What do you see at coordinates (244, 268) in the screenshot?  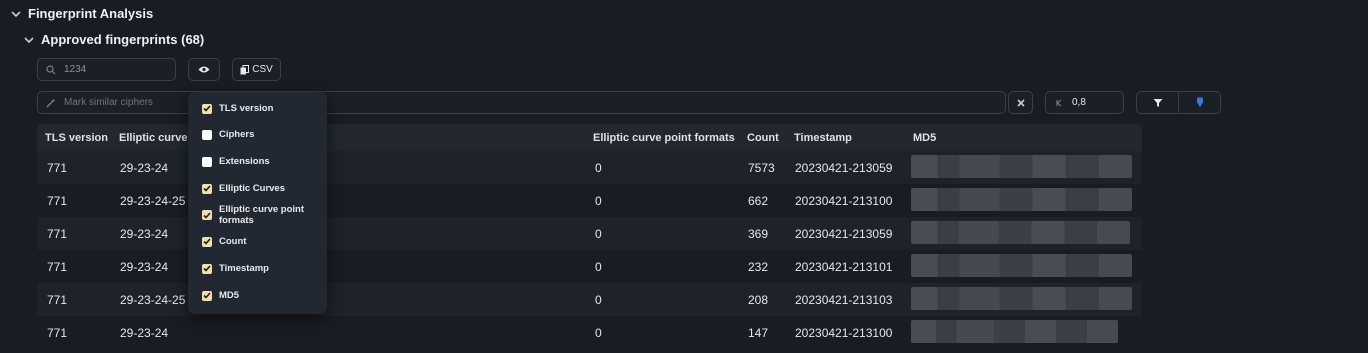 I see `menu-item-label: Timestamp` at bounding box center [244, 268].